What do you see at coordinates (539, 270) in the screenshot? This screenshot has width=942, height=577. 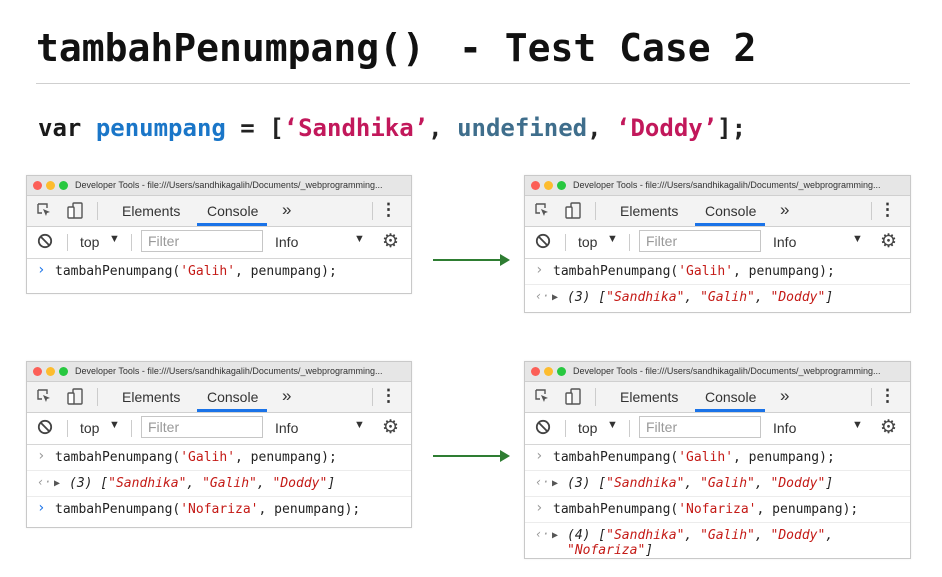 I see `prompt-chevron-icon: ›` at bounding box center [539, 270].